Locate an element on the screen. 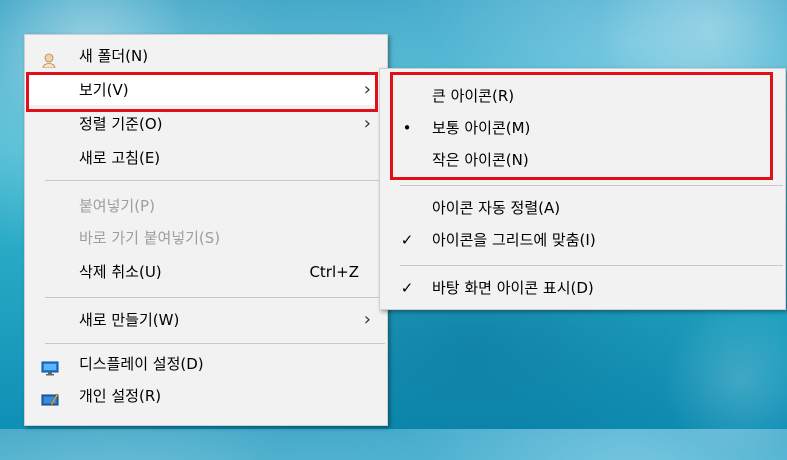 The width and height of the screenshot is (787, 460). menu-item-label: 새로 고침(E) is located at coordinates (120, 158).